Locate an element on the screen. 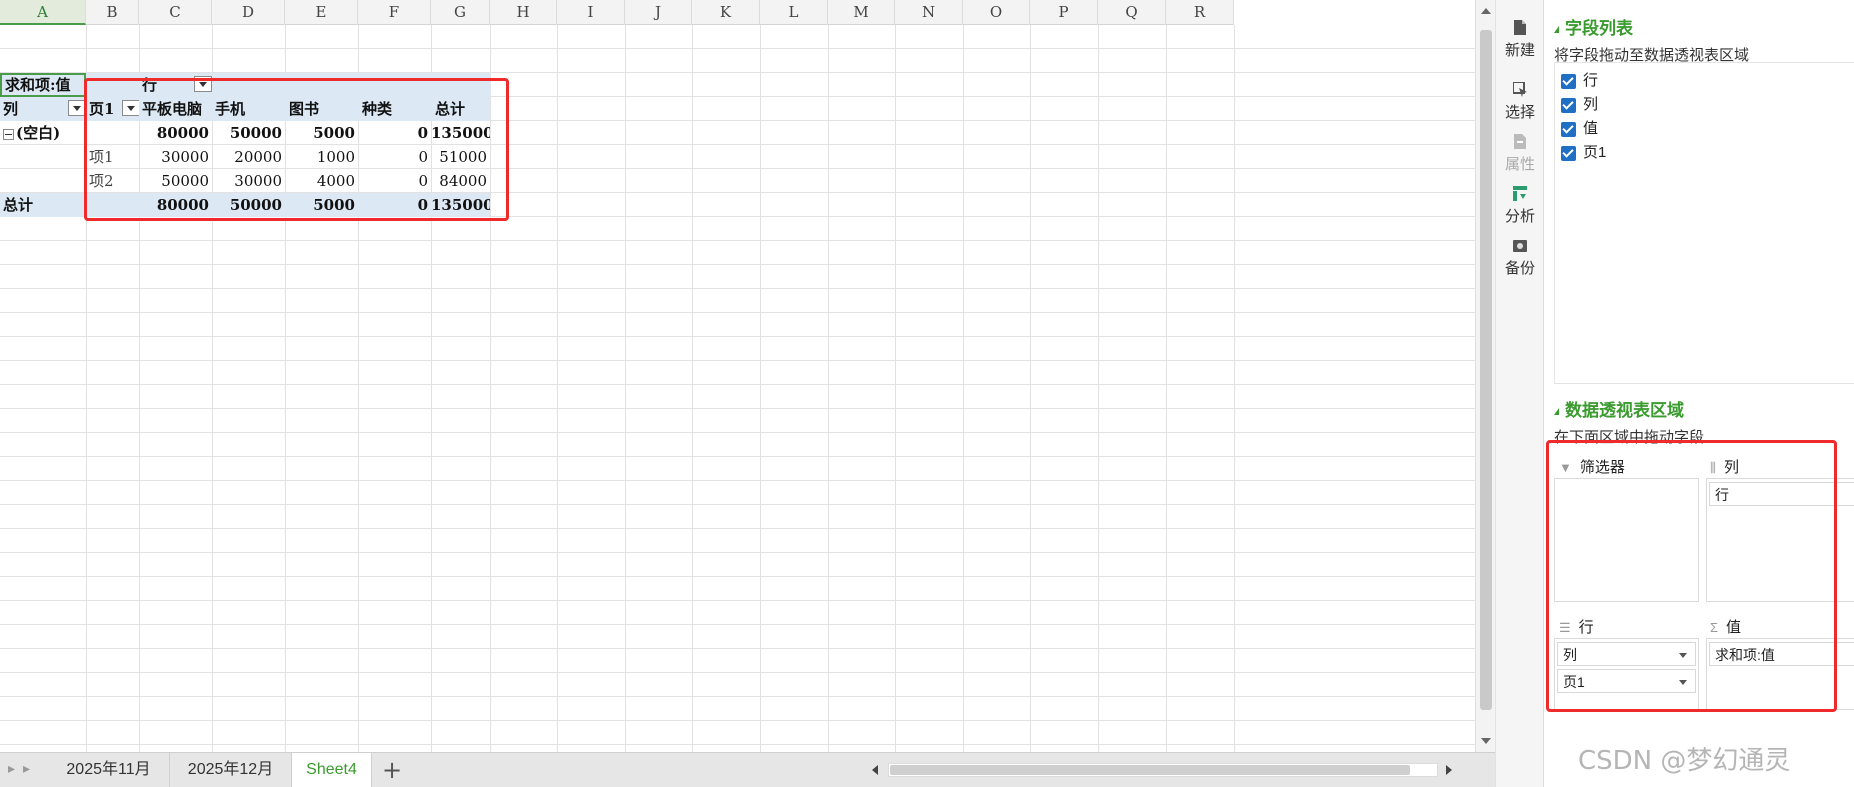 This screenshot has height=787, width=1854. field-row: 行 is located at coordinates (1579, 79).